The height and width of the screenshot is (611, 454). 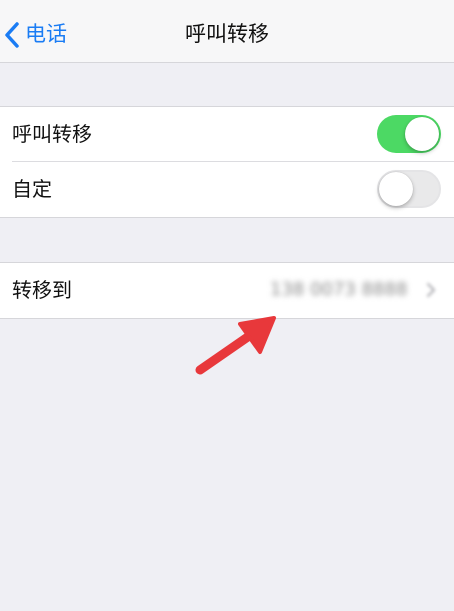 I want to click on custom-row: 自定, so click(x=227, y=189).